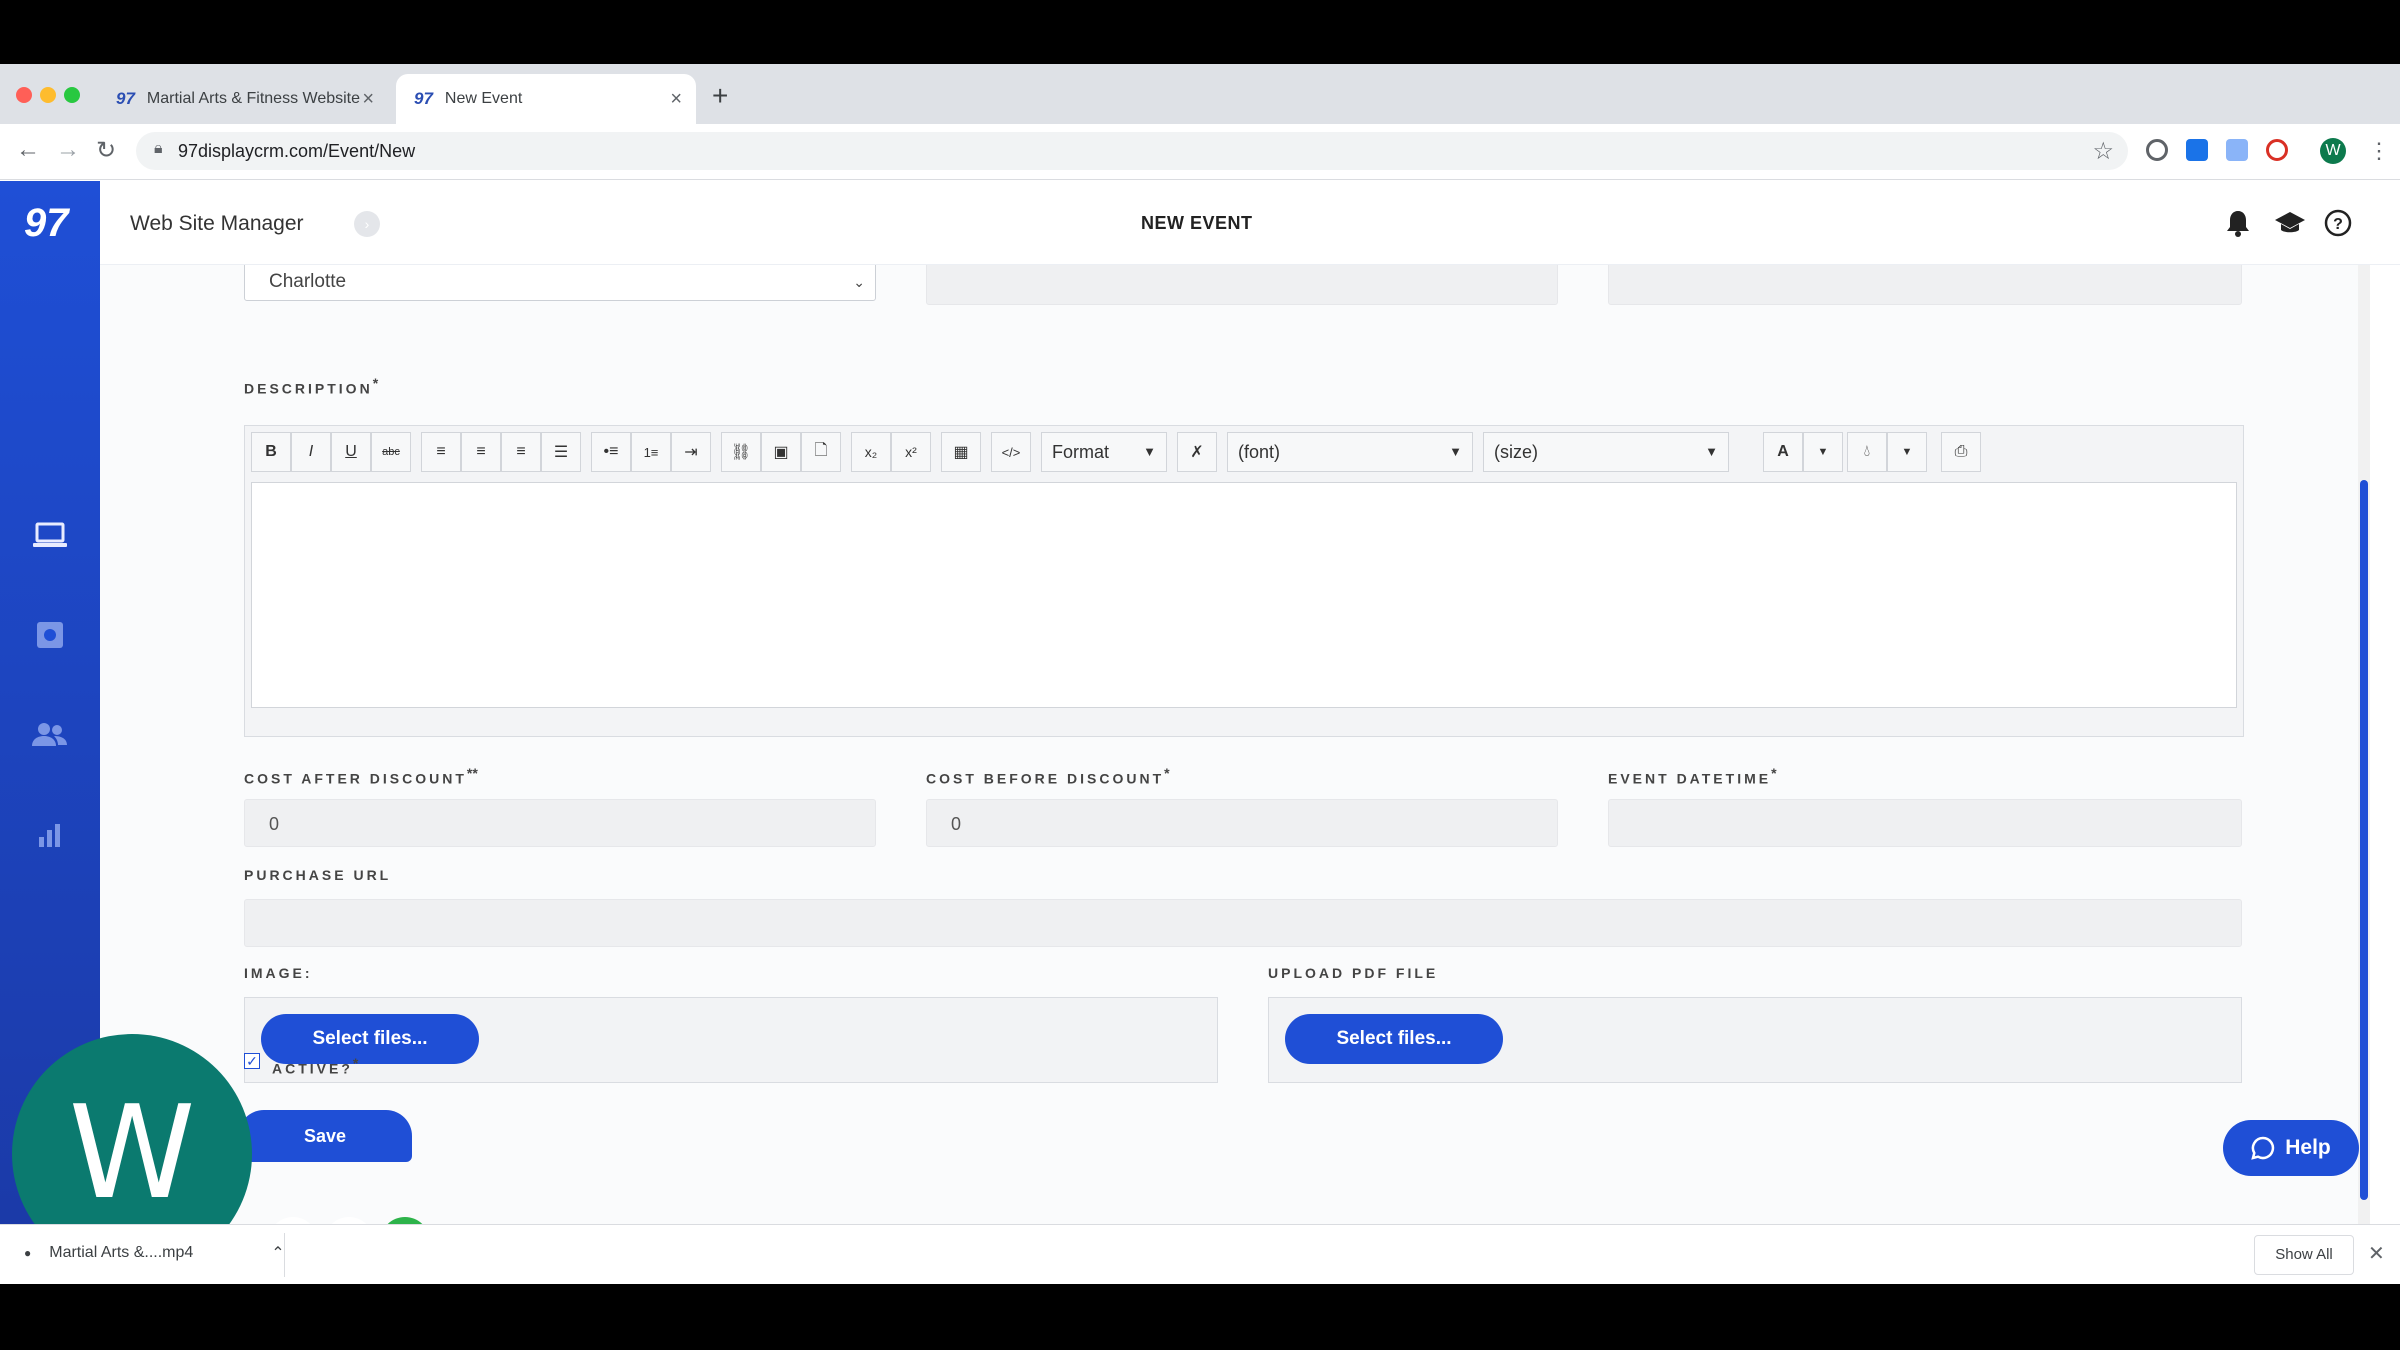 The width and height of the screenshot is (2400, 1350). What do you see at coordinates (1353, 973) in the screenshot?
I see `upload-pdf-label: UPLOAD PDF FILE` at bounding box center [1353, 973].